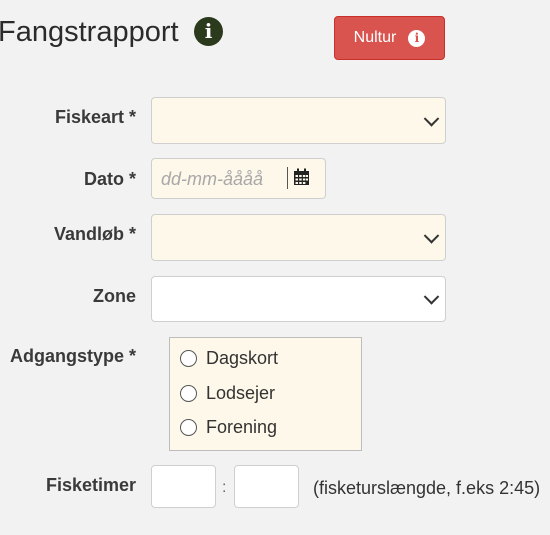  What do you see at coordinates (109, 179) in the screenshot?
I see `dato-label: Dato *` at bounding box center [109, 179].